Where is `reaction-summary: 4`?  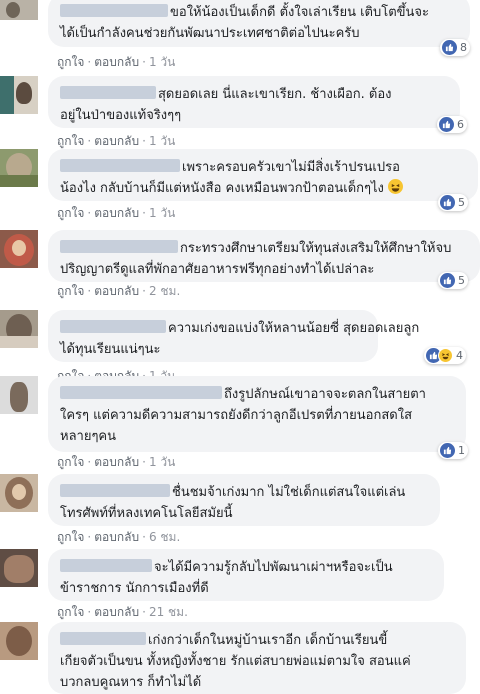
reaction-summary: 4 is located at coordinates (445, 355).